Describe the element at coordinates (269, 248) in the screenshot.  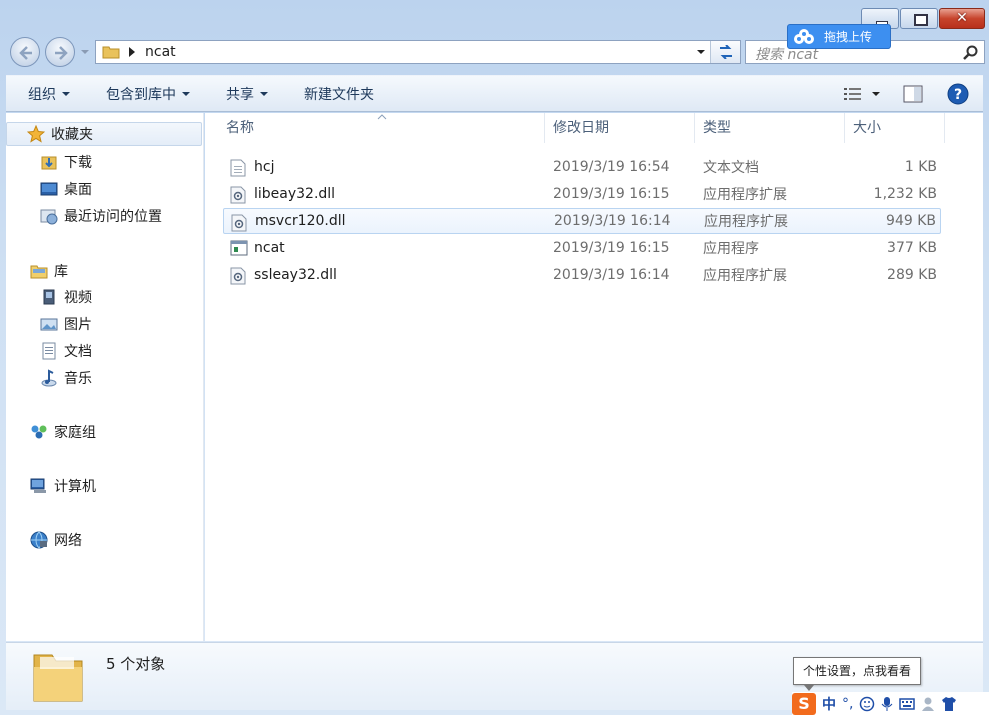
I see `file-name: ncat` at that location.